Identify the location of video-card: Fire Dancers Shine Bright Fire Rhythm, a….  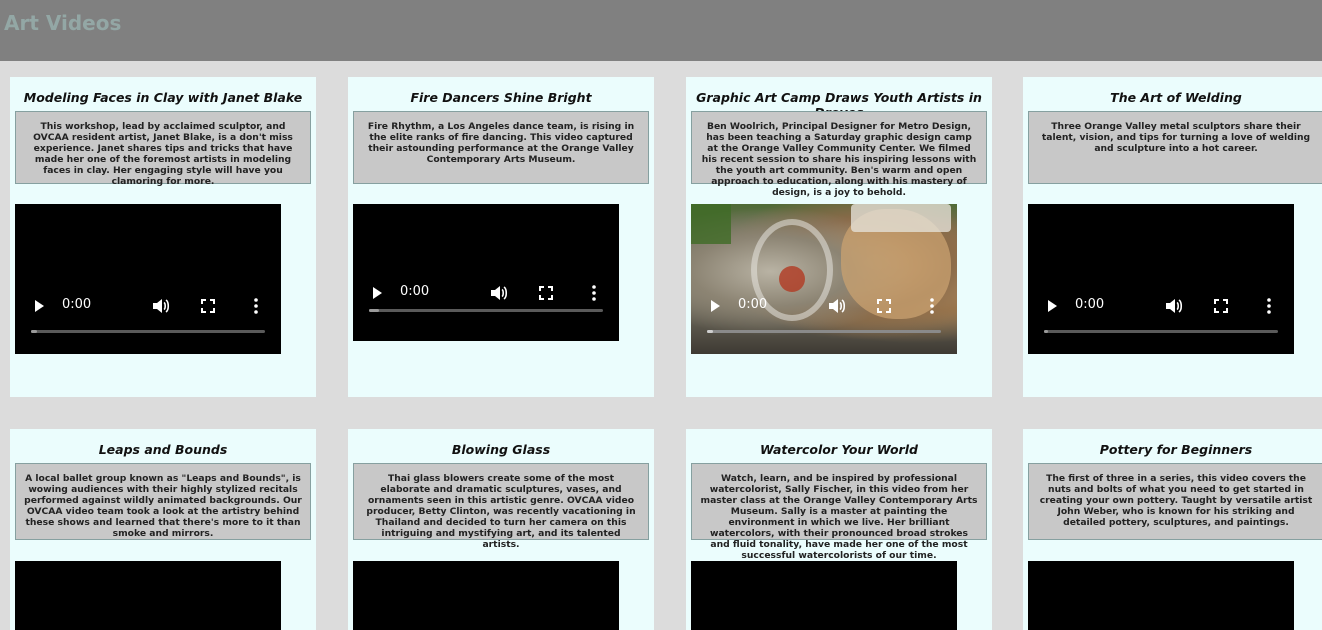
(501, 237).